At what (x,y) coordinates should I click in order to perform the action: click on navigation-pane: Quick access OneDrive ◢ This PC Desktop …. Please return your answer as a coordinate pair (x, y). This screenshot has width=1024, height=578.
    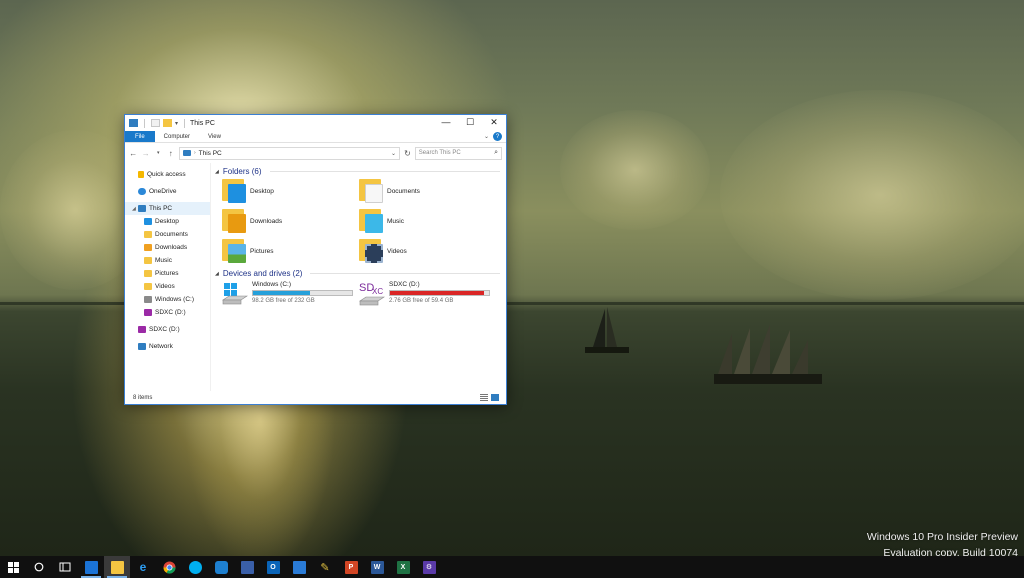
    Looking at the image, I should click on (168, 277).